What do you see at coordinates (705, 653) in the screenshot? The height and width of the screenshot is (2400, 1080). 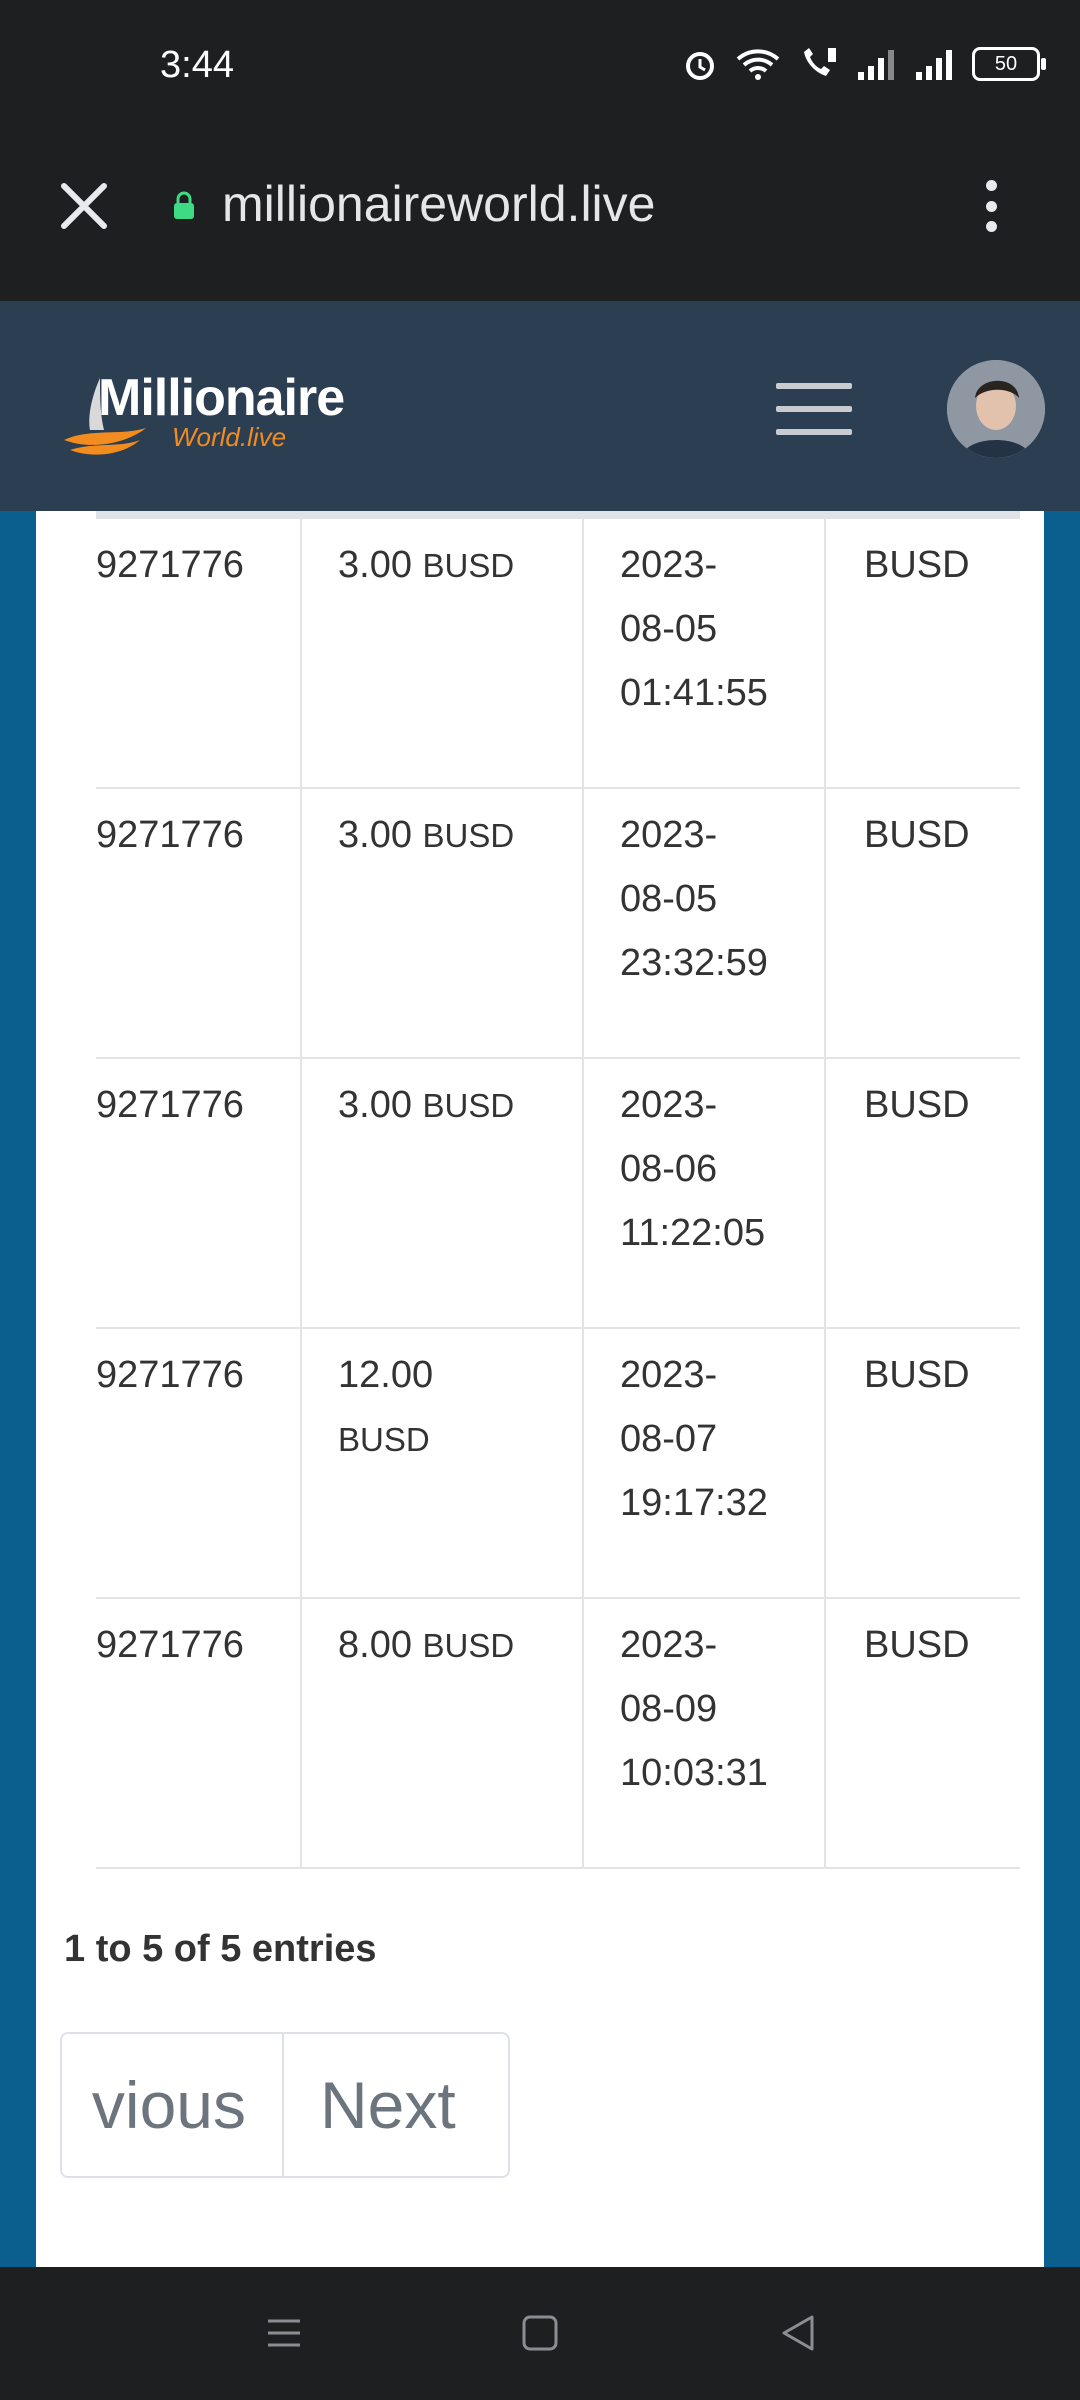 I see `cell-date: 2023- 08-05 01:41:55` at bounding box center [705, 653].